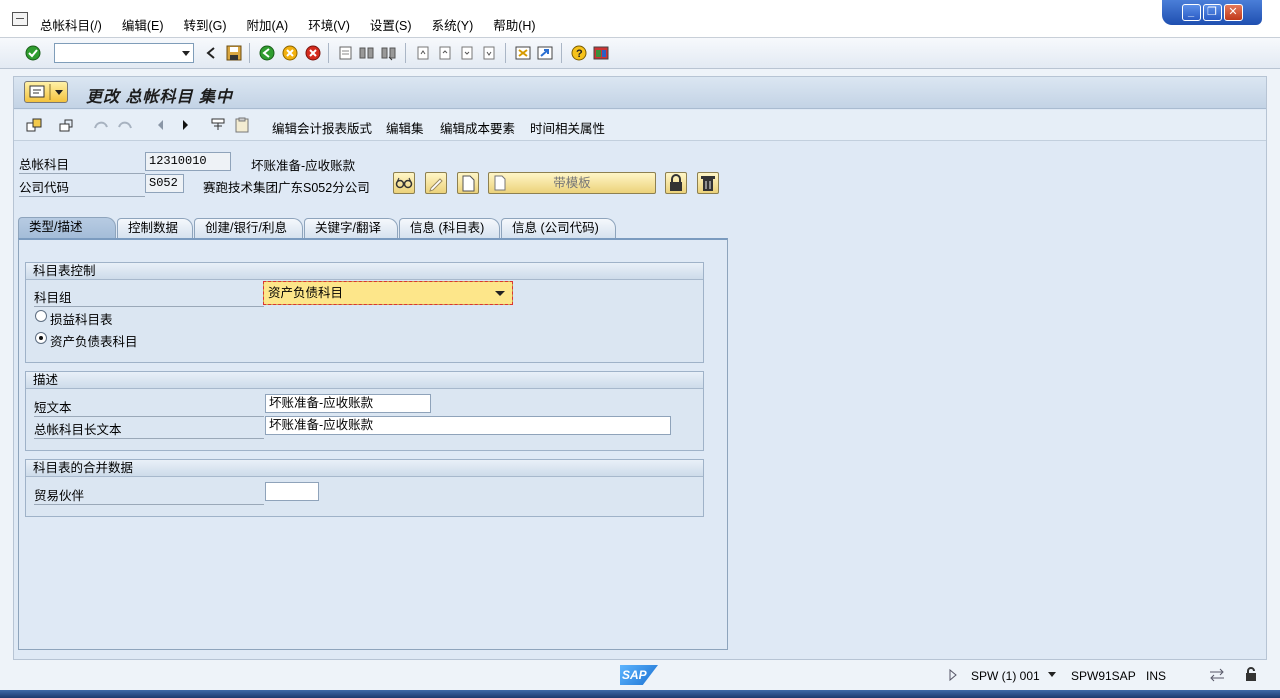 The height and width of the screenshot is (698, 1280). I want to click on window-controls: _ ❐ ✕, so click(1212, 12).